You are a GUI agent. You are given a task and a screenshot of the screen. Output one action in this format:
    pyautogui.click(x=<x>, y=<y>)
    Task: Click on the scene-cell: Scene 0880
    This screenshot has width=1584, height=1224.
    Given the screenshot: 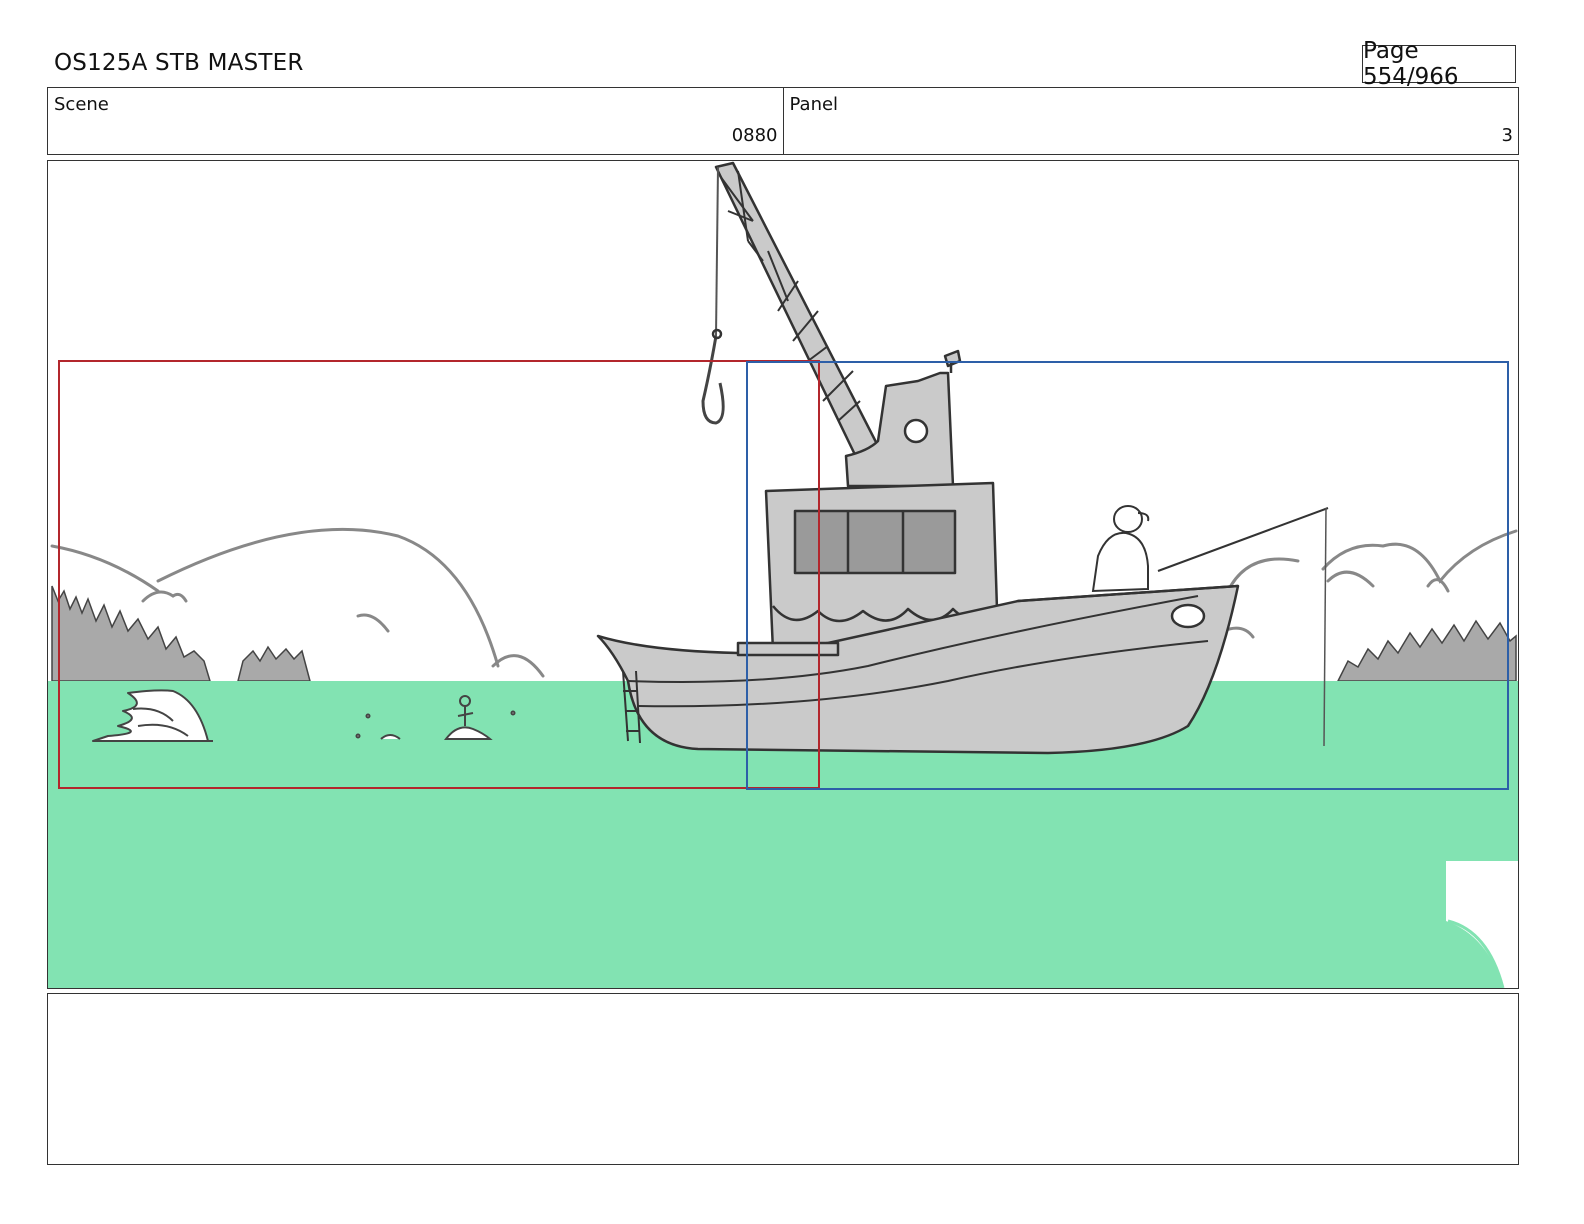 What is the action you would take?
    pyautogui.click(x=415, y=121)
    